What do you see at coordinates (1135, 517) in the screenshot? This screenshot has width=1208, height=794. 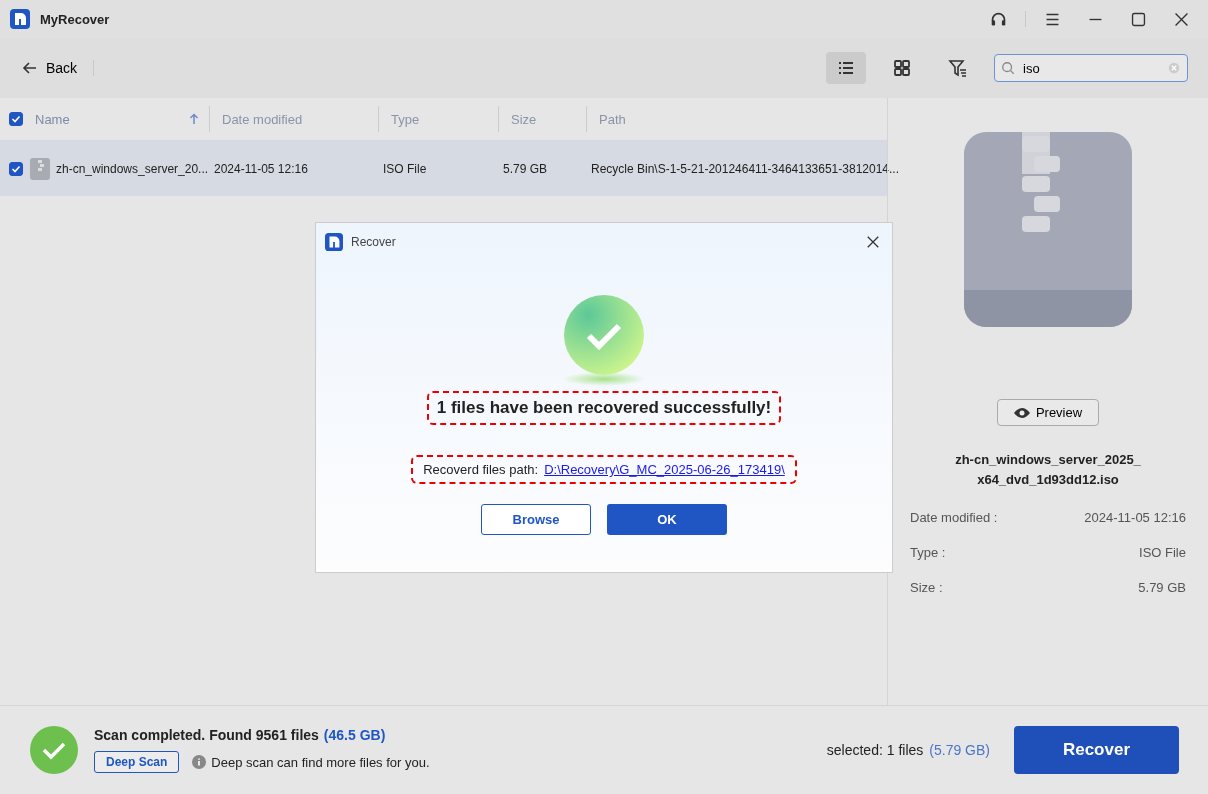 I see `field-value: 2024-11-05 12:16` at bounding box center [1135, 517].